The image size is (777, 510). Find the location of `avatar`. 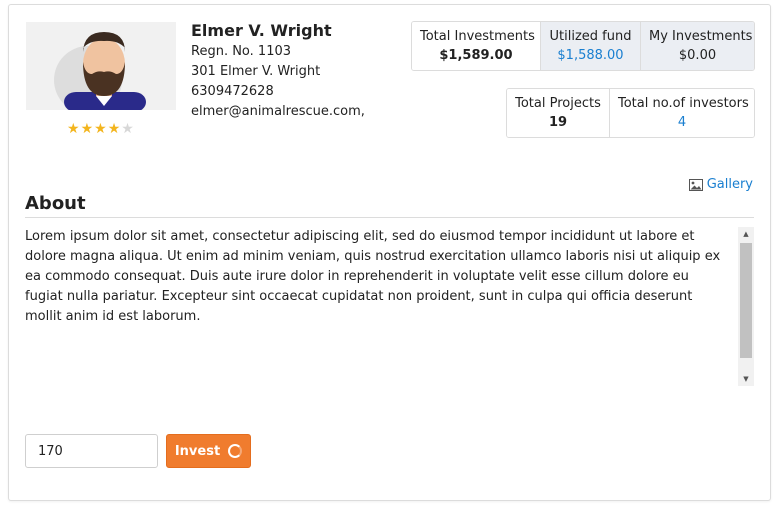

avatar is located at coordinates (101, 66).